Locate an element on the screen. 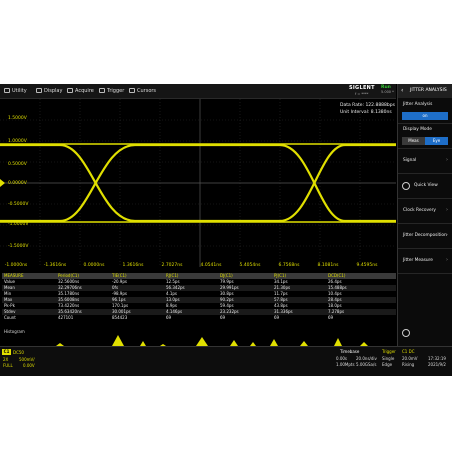  ch1-level-marker is located at coordinates (2, 183).